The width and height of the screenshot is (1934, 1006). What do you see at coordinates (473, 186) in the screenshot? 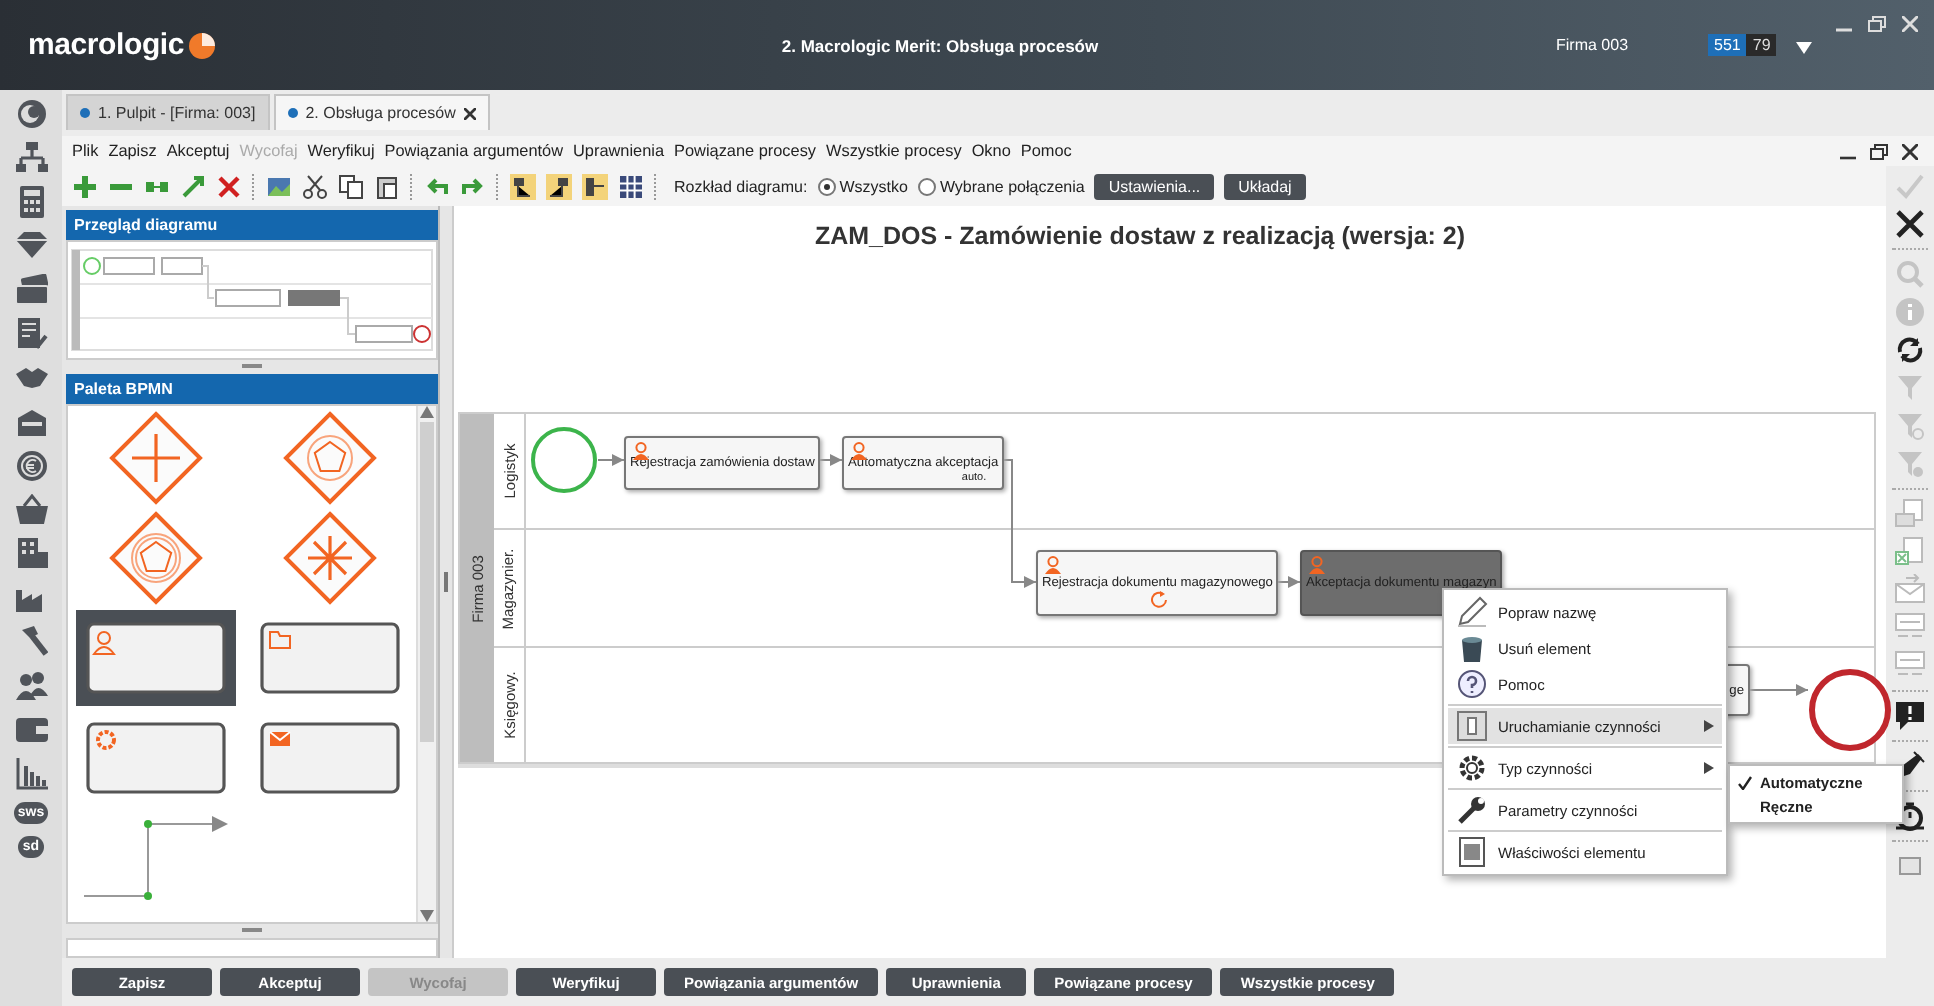
I see `redo-icon` at bounding box center [473, 186].